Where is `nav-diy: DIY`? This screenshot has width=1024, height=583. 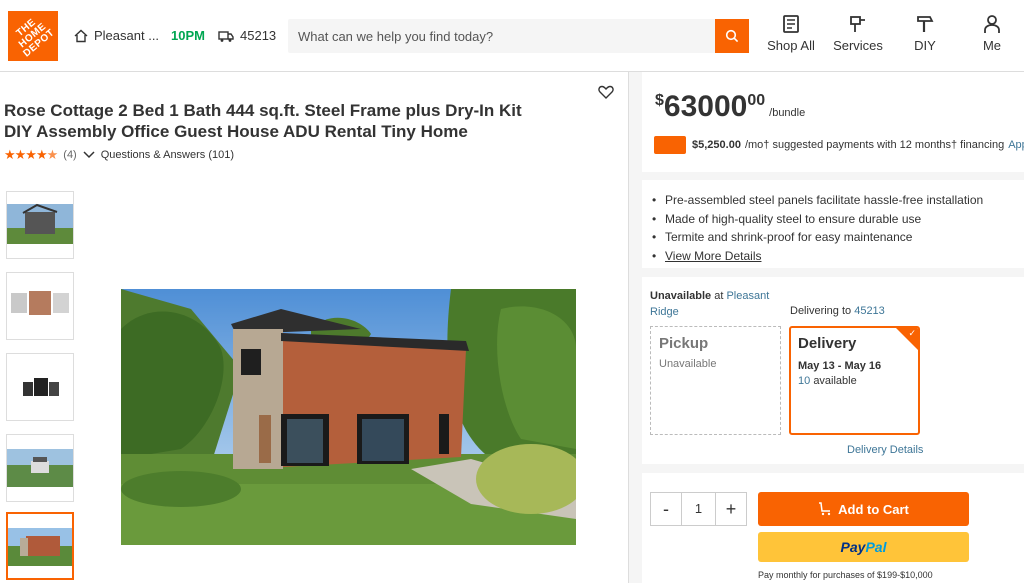 nav-diy: DIY is located at coordinates (925, 33).